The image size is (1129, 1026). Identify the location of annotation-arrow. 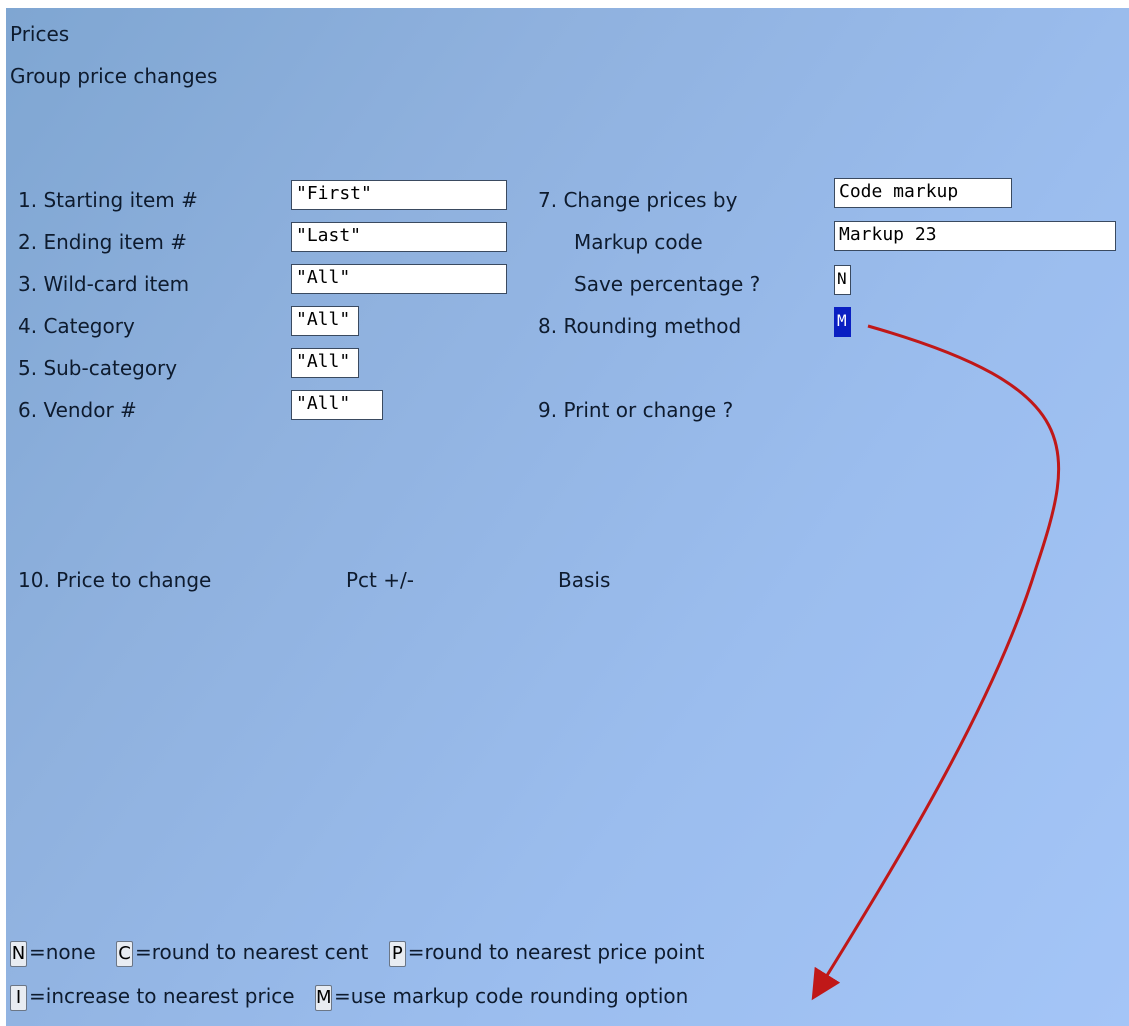
(936, 662).